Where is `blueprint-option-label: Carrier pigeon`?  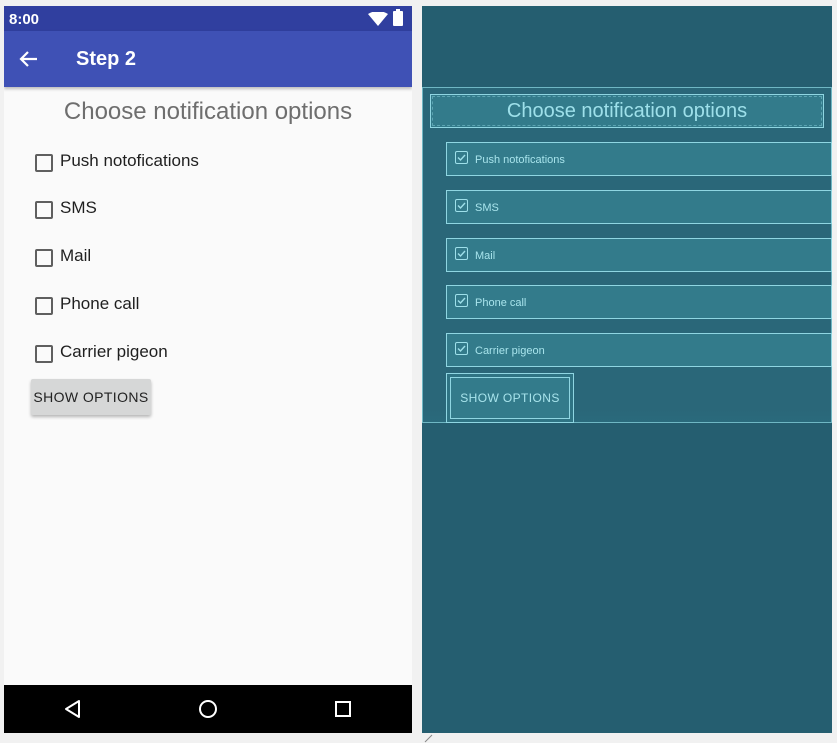 blueprint-option-label: Carrier pigeon is located at coordinates (510, 351).